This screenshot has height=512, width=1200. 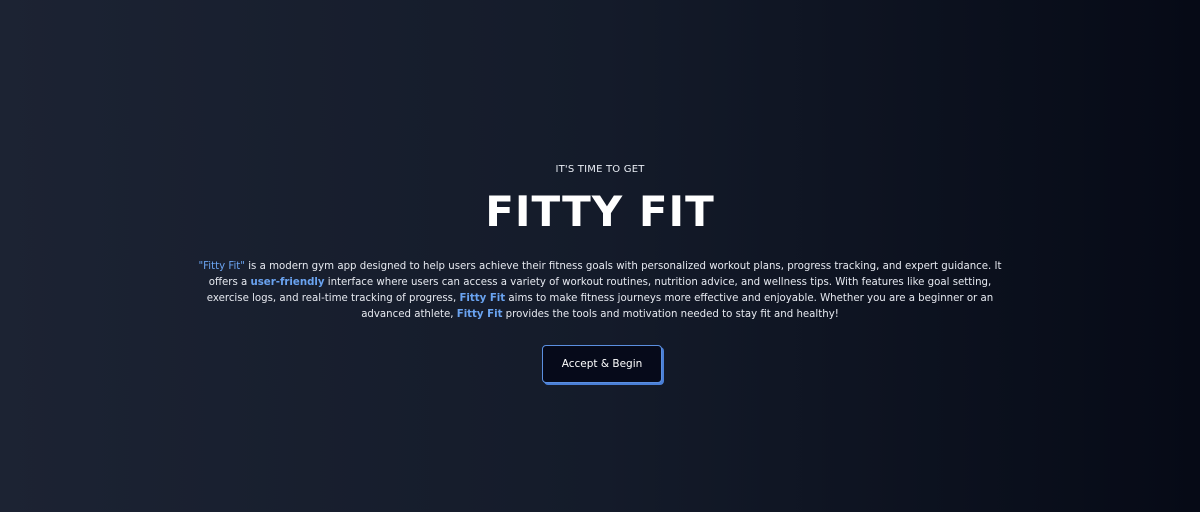 I want to click on highlight-app-name-2: Fitty Fit, so click(x=479, y=314).